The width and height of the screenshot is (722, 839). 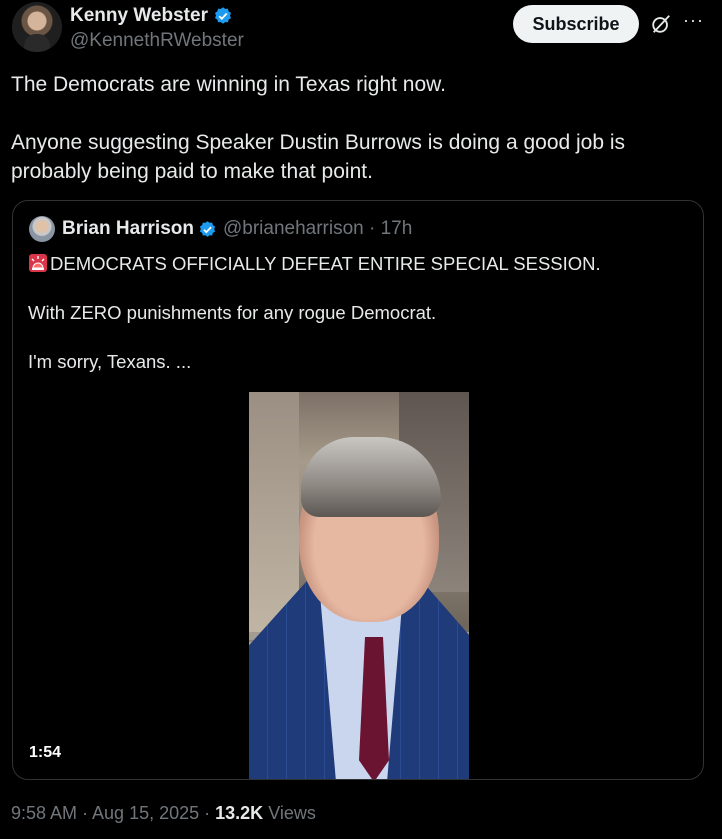 I want to click on quoted-author-row: Brian Harrison @brianeharrison · 17h, so click(x=237, y=229).